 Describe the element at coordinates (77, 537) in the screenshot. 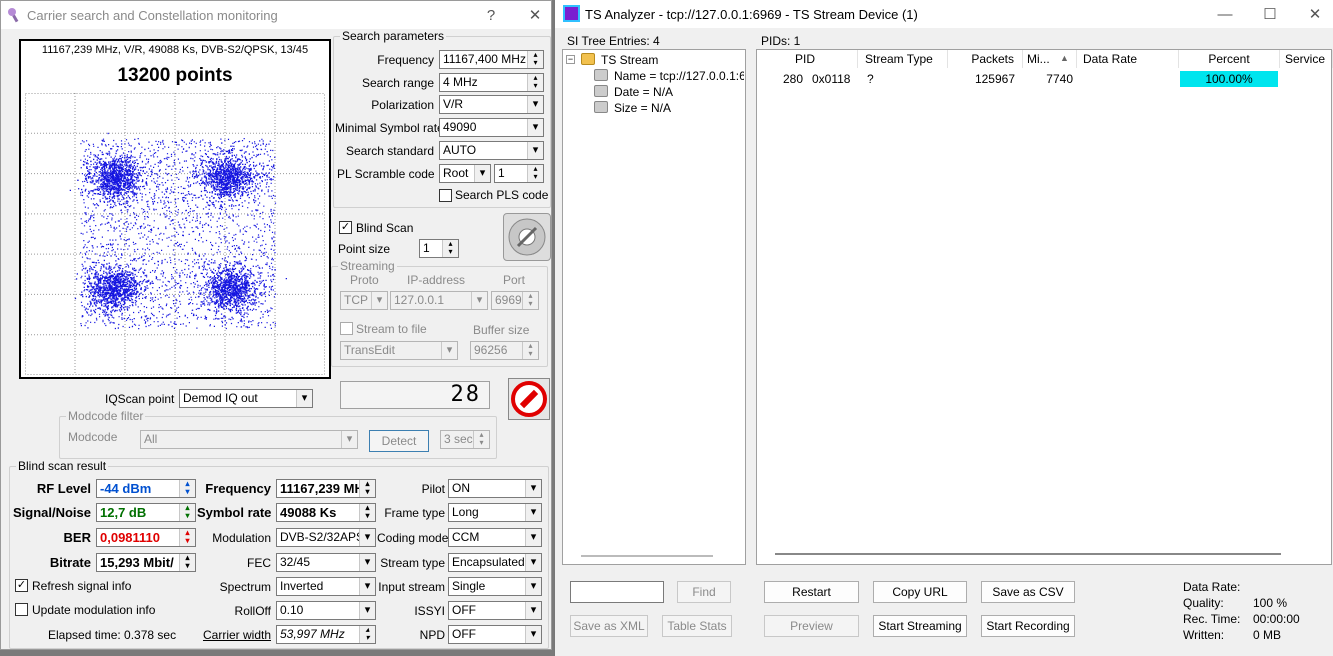

I see `ber-label: BER` at that location.